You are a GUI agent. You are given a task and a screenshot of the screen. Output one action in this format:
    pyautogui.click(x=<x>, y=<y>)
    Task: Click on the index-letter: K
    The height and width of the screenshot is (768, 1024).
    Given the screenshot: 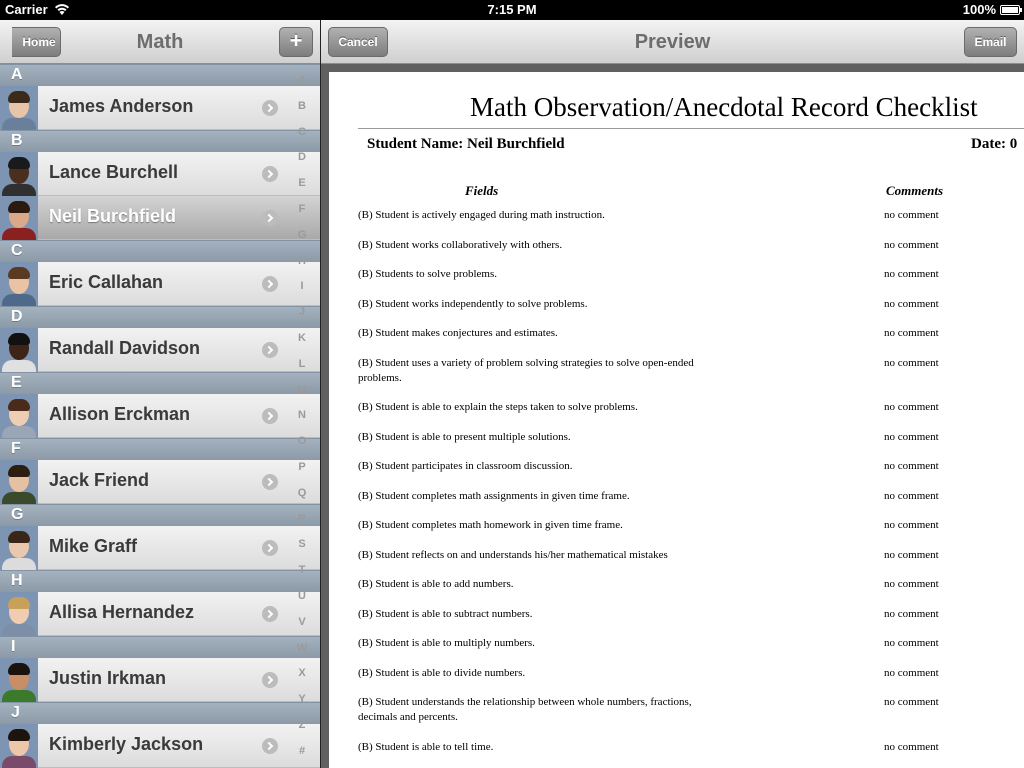 What is the action you would take?
    pyautogui.click(x=302, y=345)
    